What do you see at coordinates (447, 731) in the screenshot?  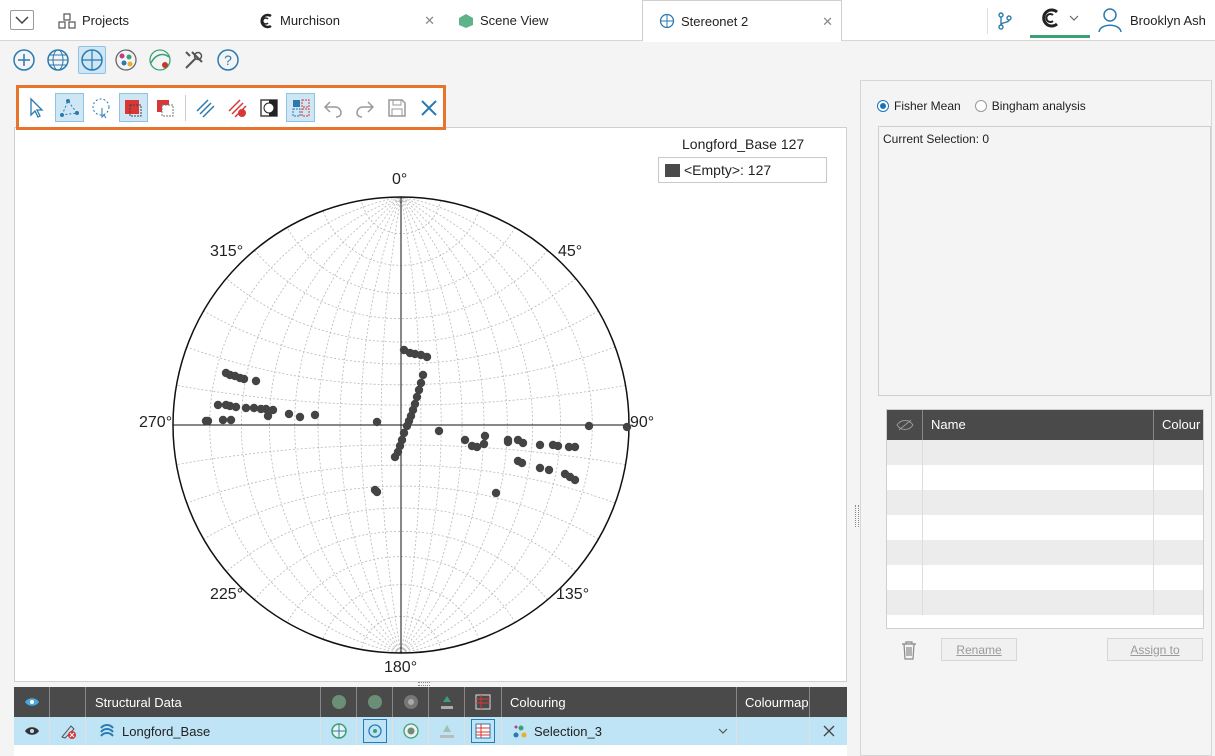 I see `layer-toggle` at bounding box center [447, 731].